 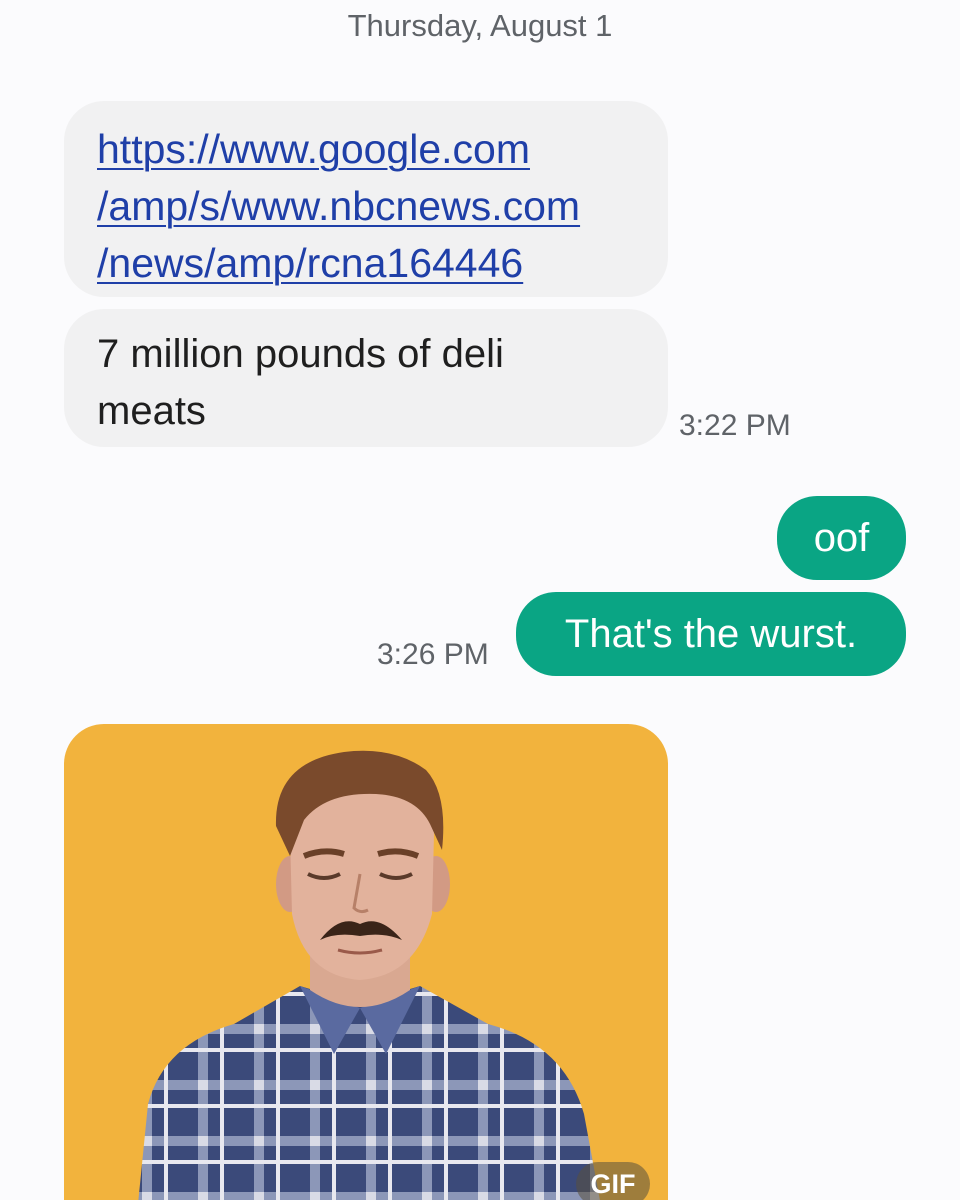 I want to click on message-text-line-1: 7 million pounds of deli, so click(x=300, y=354).